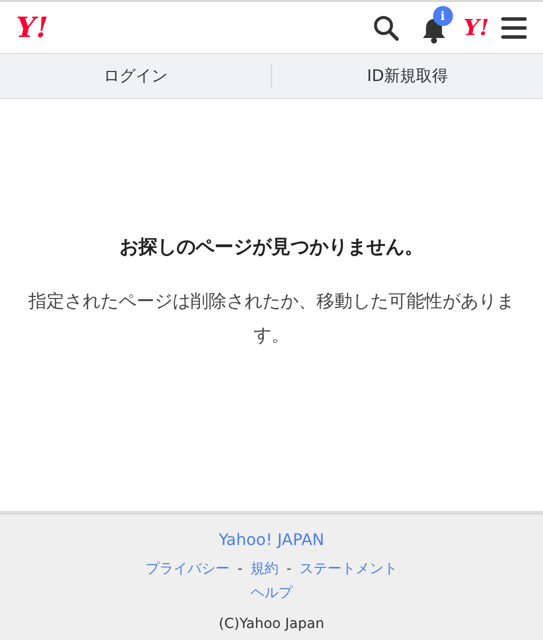  I want to click on copyright: (C)Yahoo Japan, so click(271, 624).